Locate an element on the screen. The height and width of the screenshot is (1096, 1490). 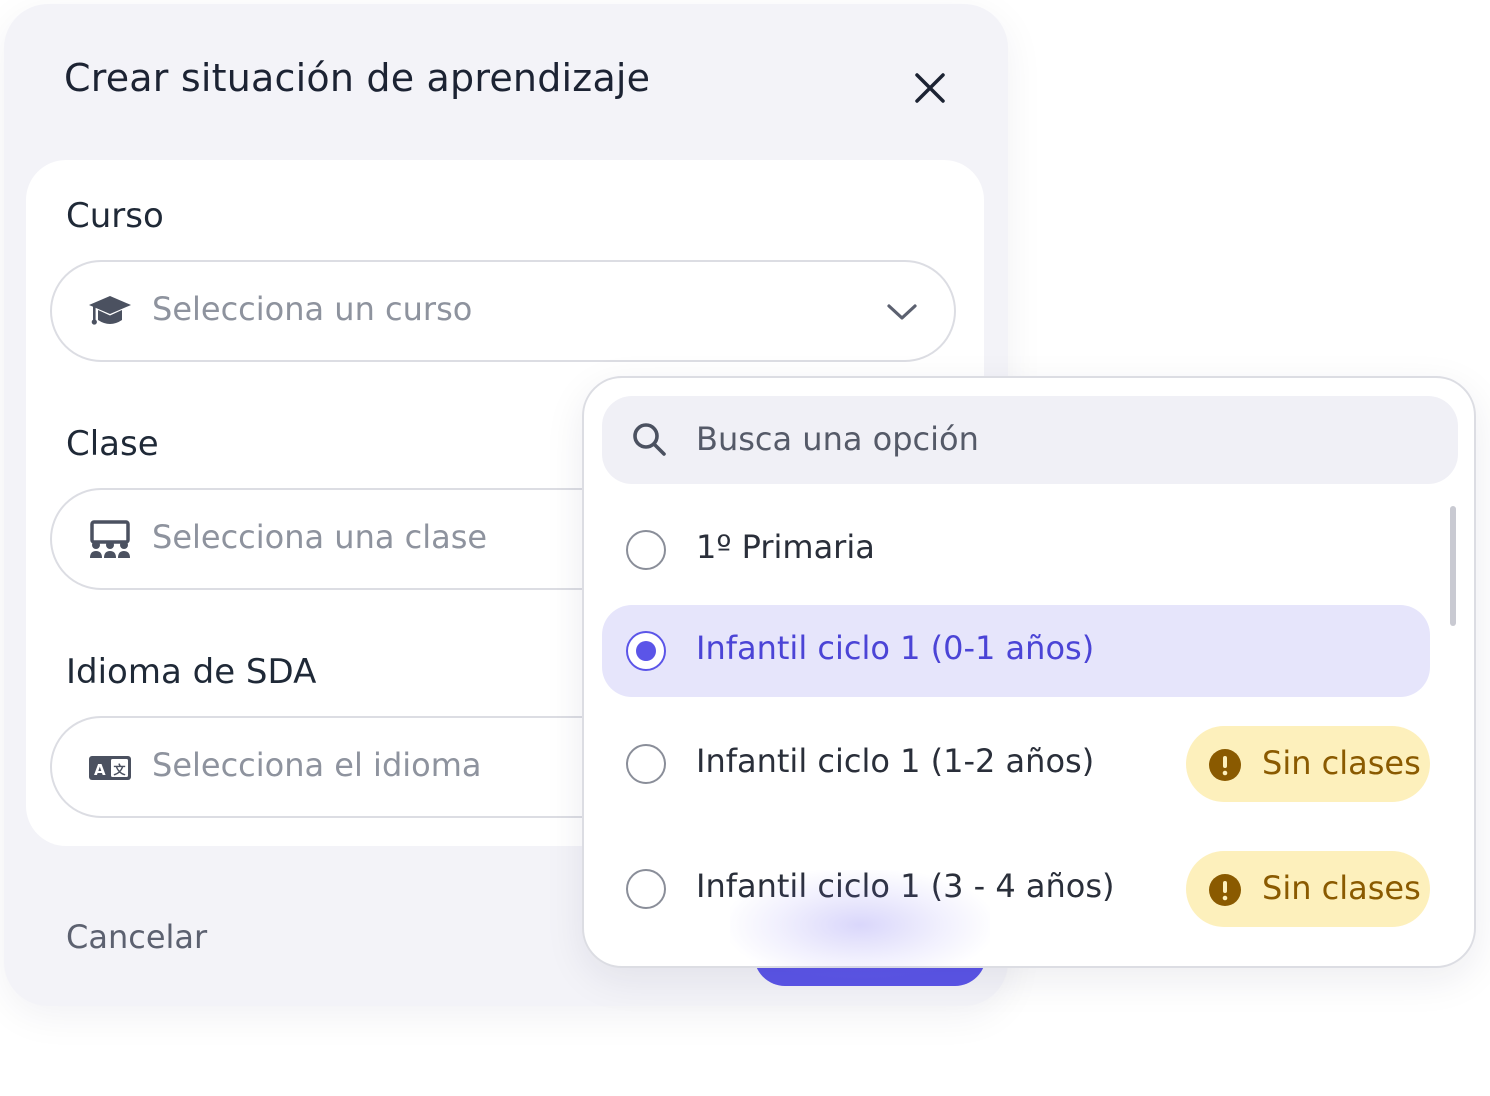
radio-selected-dot is located at coordinates (646, 651).